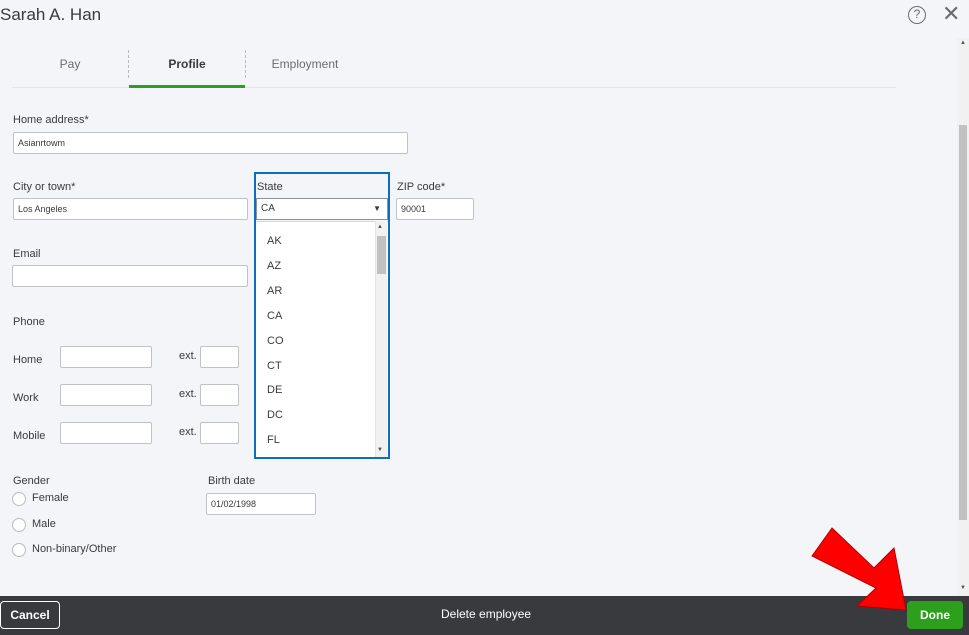 This screenshot has width=969, height=635. What do you see at coordinates (51, 120) in the screenshot?
I see `home-address-label: Home address*` at bounding box center [51, 120].